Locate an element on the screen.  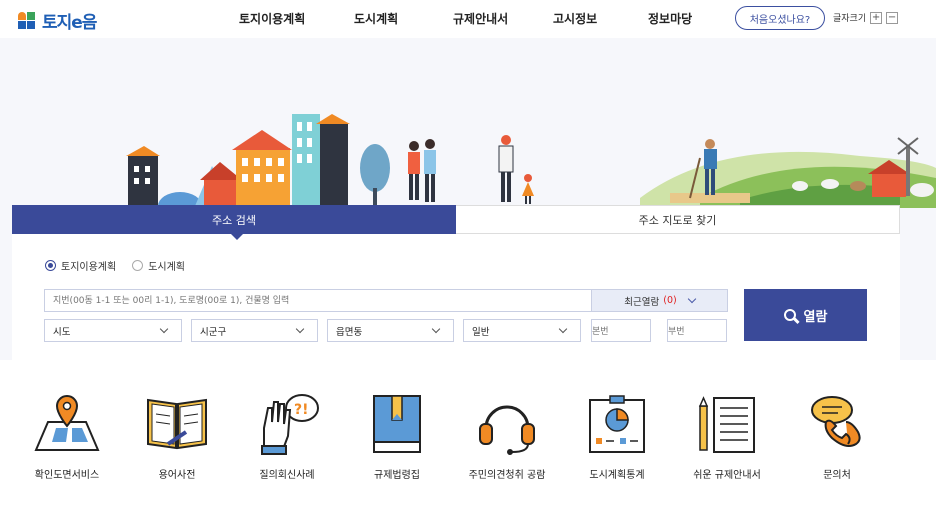
service-label: 규제법령집 is located at coordinates (397, 475).